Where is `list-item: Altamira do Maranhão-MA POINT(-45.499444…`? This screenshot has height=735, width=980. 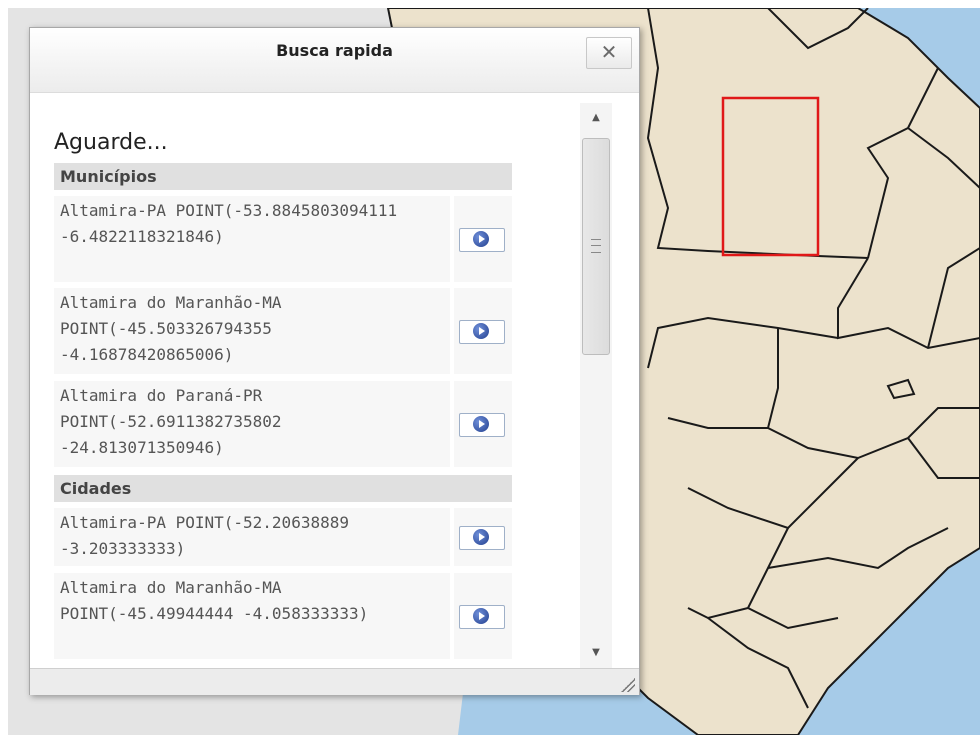 list-item: Altamira do Maranhão-MA POINT(-45.499444… is located at coordinates (283, 616).